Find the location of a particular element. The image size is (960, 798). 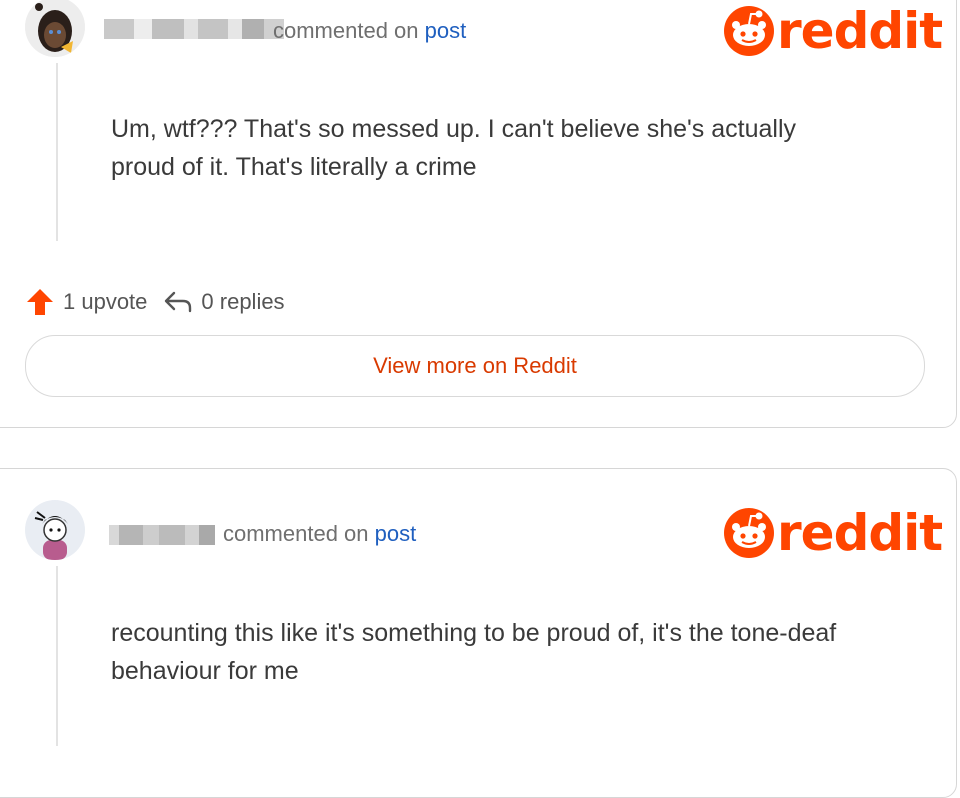

replies-button: 0 replies is located at coordinates (224, 302).